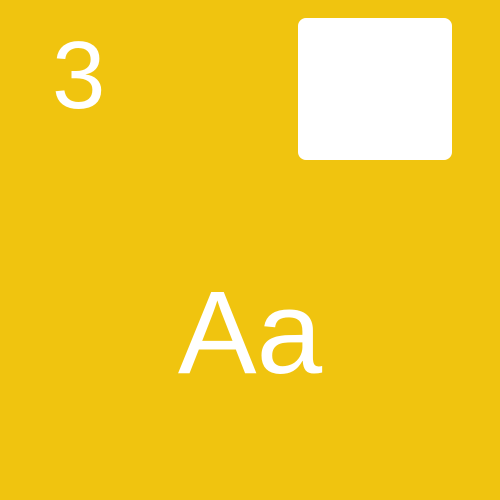 Image resolution: width=500 pixels, height=500 pixels. Describe the element at coordinates (375, 89) in the screenshot. I see `color-swatch` at that location.